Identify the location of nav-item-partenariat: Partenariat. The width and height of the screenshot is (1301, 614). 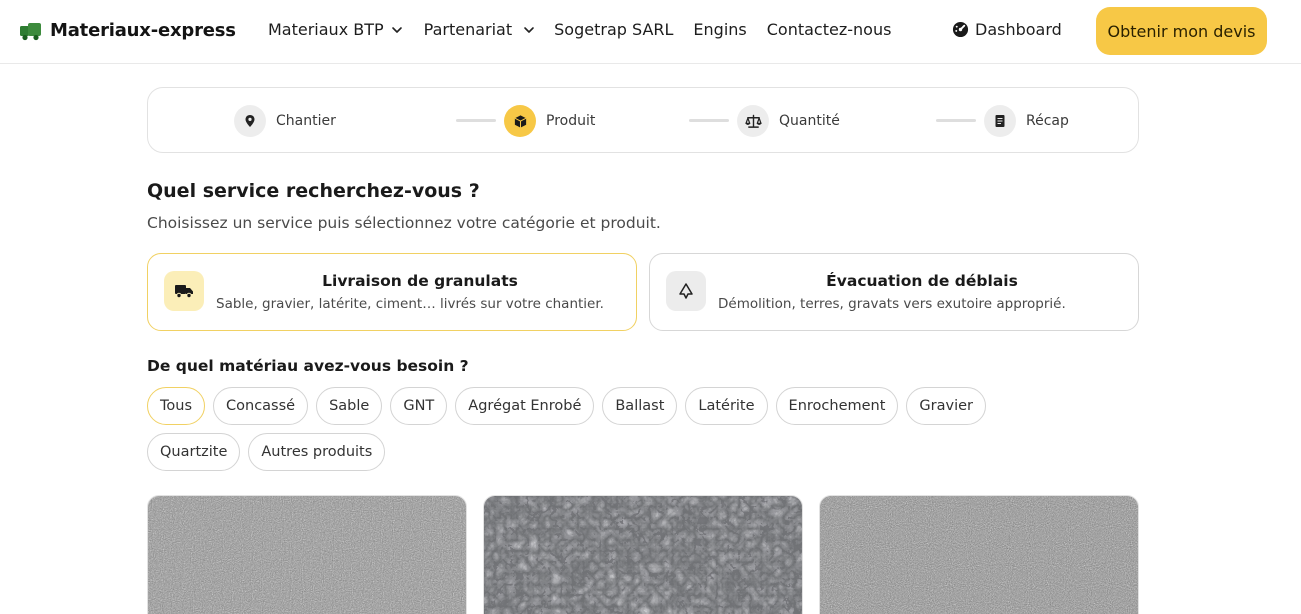
(480, 29).